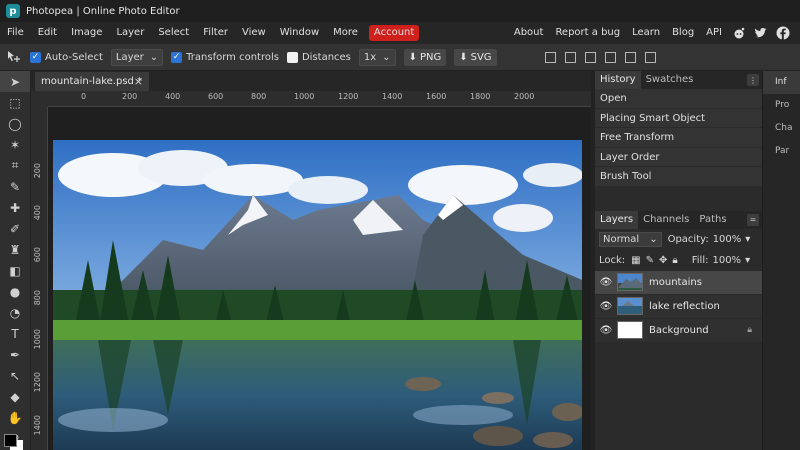  What do you see at coordinates (712, 220) in the screenshot?
I see `tab-paths: Paths` at bounding box center [712, 220].